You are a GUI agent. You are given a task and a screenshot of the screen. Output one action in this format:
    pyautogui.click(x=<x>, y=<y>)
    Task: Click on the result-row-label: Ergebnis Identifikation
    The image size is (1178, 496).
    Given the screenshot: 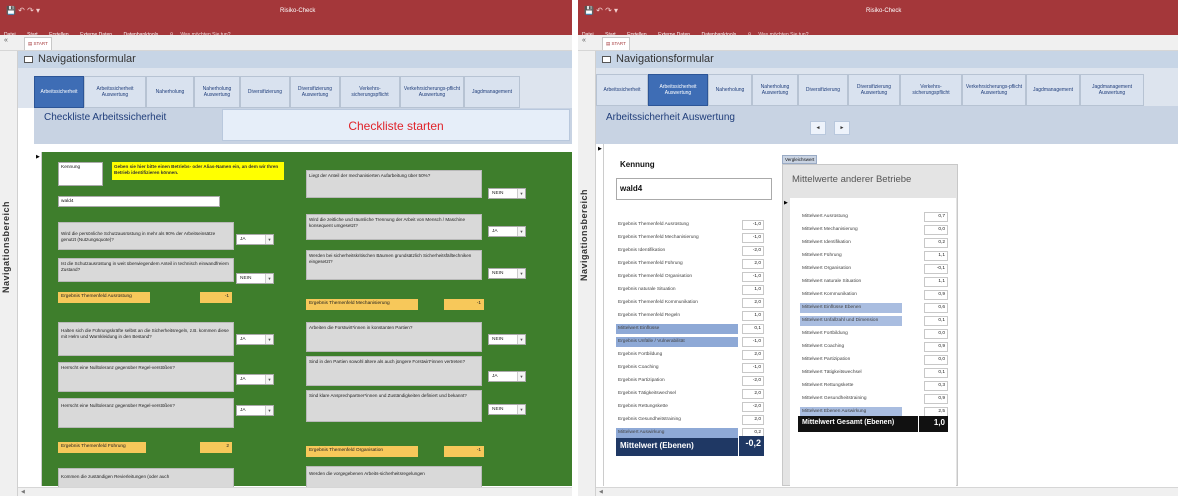 What is the action you would take?
    pyautogui.click(x=642, y=250)
    